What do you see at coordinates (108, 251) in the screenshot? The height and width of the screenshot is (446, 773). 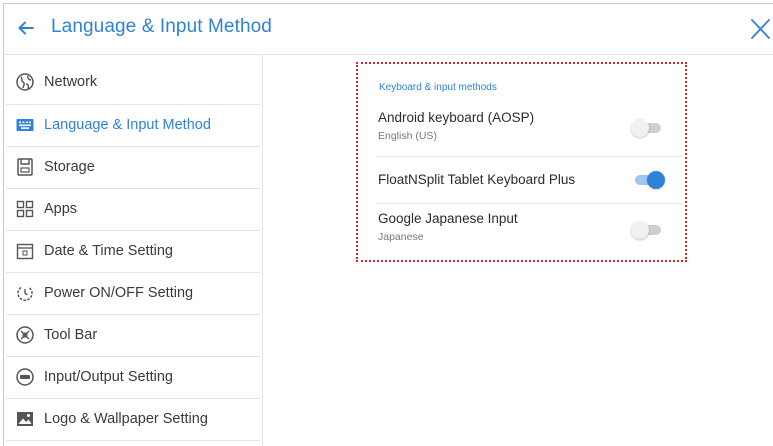 I see `sidebar-item-label: Date & Time Setting` at bounding box center [108, 251].